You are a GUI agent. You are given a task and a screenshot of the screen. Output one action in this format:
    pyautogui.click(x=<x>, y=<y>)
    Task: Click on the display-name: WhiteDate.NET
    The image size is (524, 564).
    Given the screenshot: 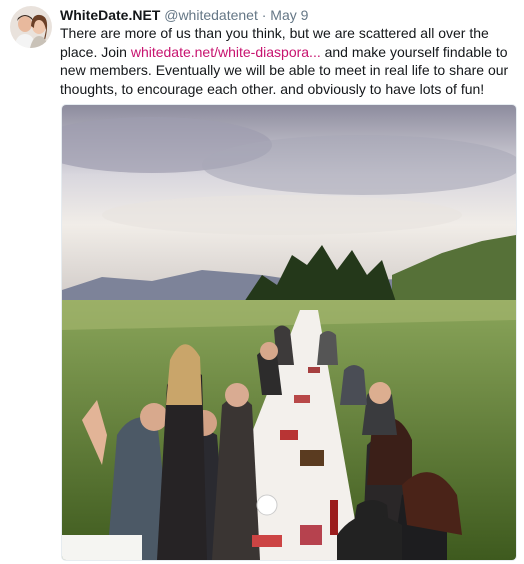 What is the action you would take?
    pyautogui.click(x=110, y=15)
    